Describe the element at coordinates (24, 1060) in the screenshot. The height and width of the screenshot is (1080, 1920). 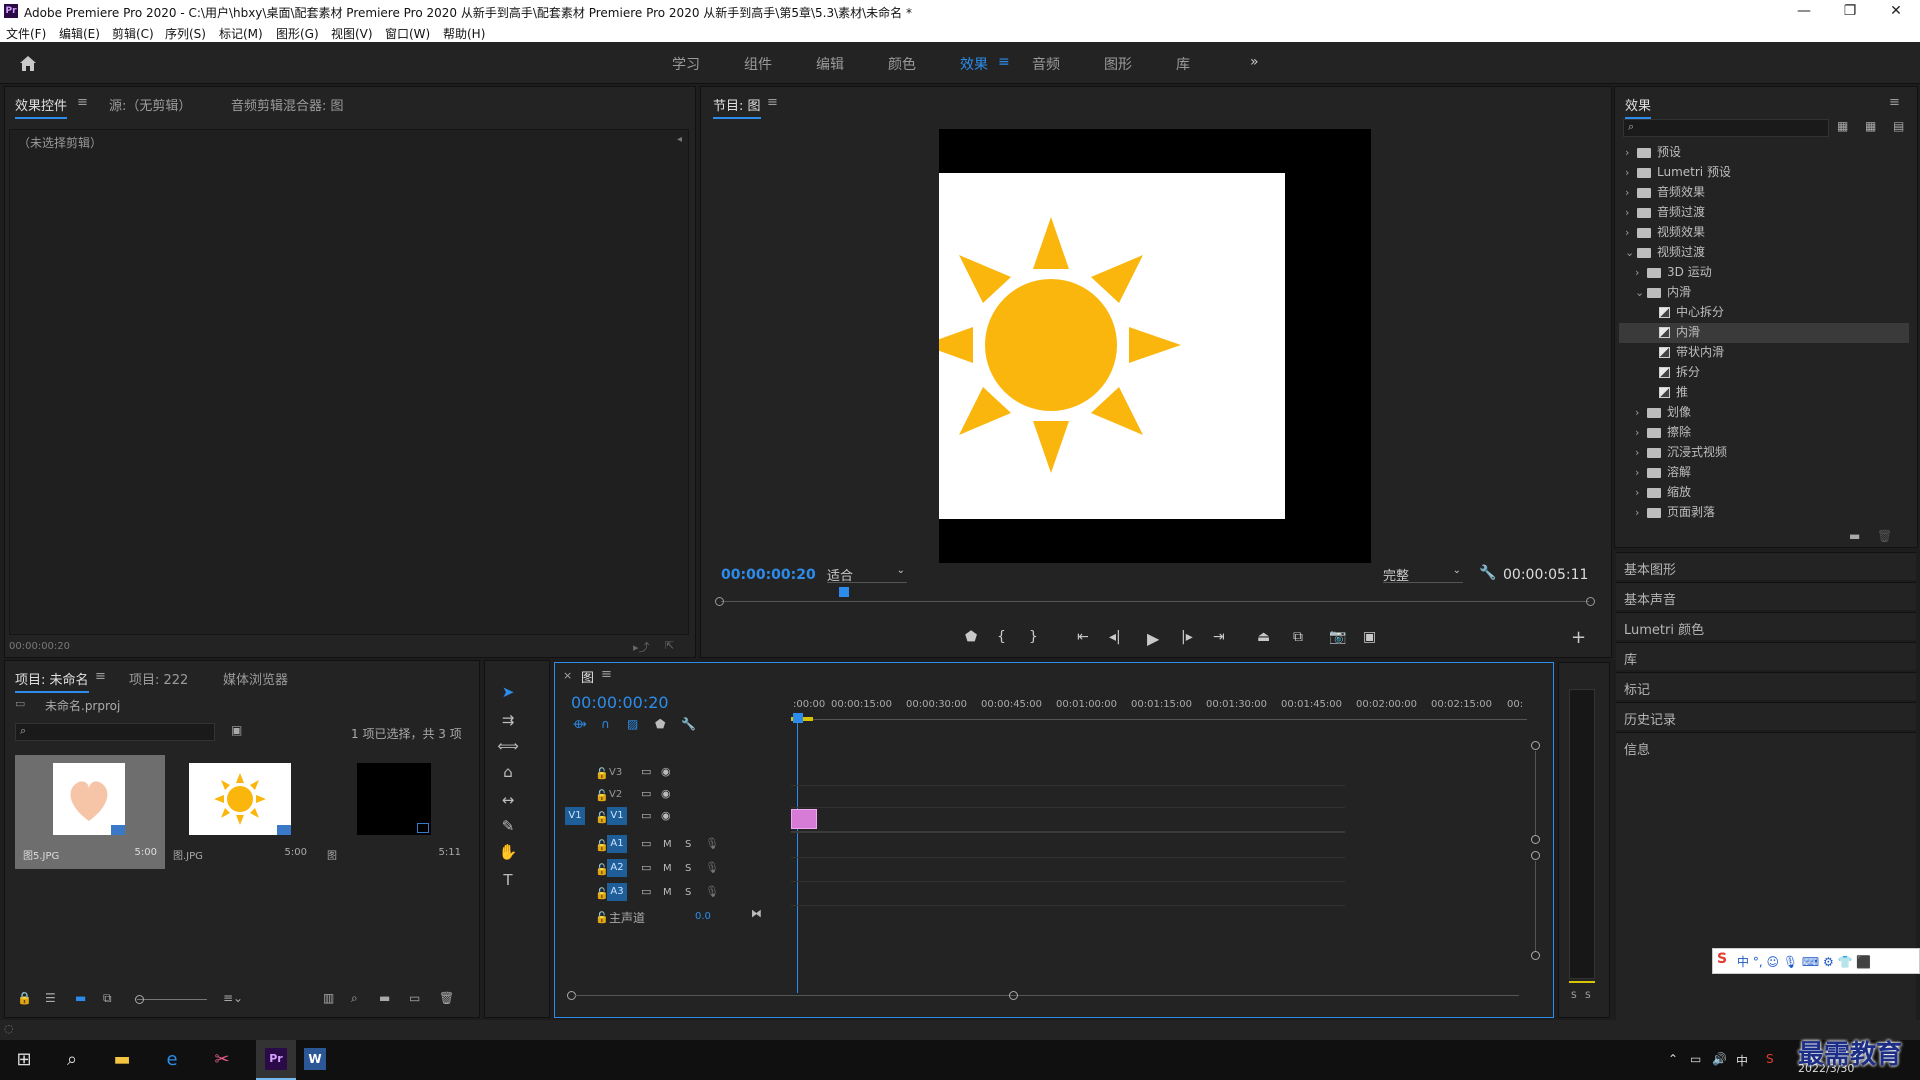
I see `windows-start-icon: ⊞` at that location.